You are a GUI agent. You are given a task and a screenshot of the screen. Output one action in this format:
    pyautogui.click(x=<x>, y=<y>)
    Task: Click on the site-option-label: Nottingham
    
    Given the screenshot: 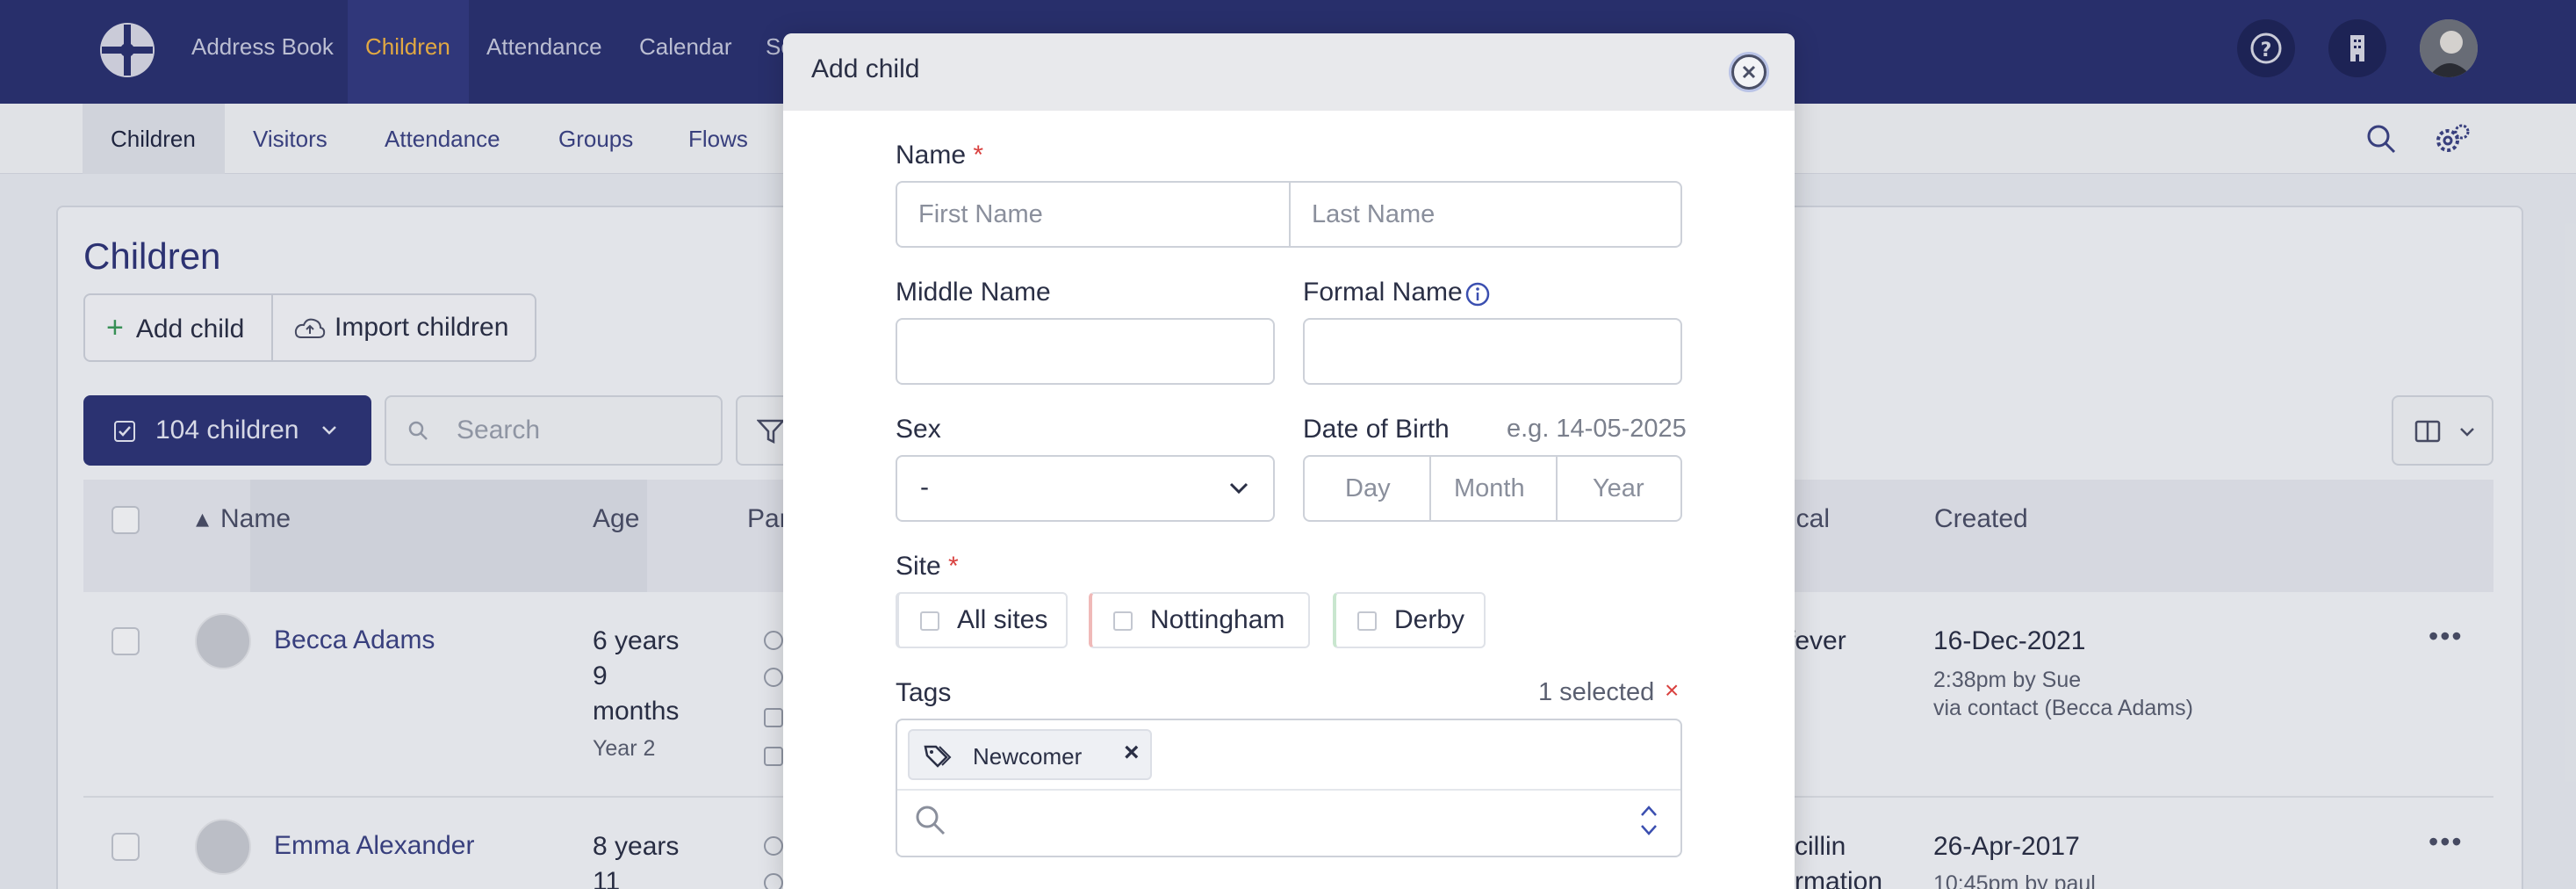 What is the action you would take?
    pyautogui.click(x=1217, y=620)
    